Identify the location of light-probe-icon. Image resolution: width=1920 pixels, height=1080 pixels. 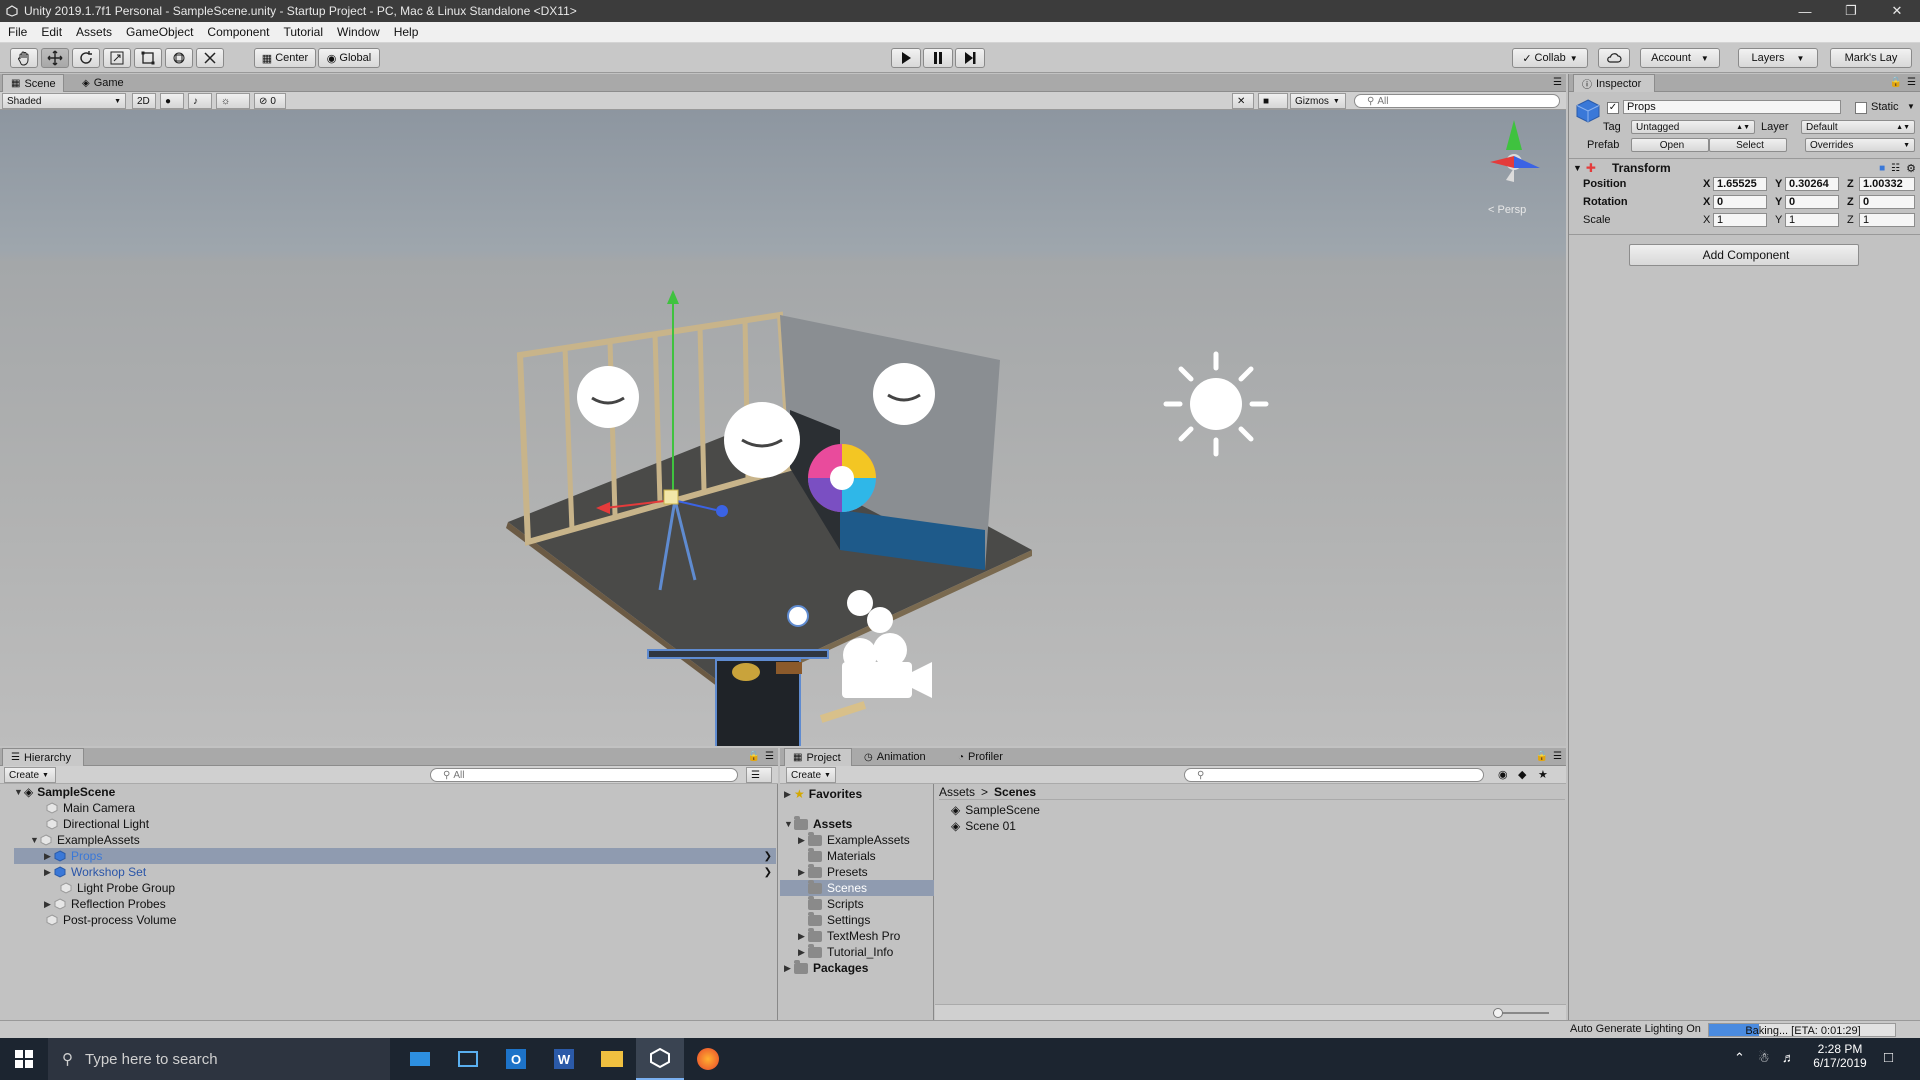
(798, 616).